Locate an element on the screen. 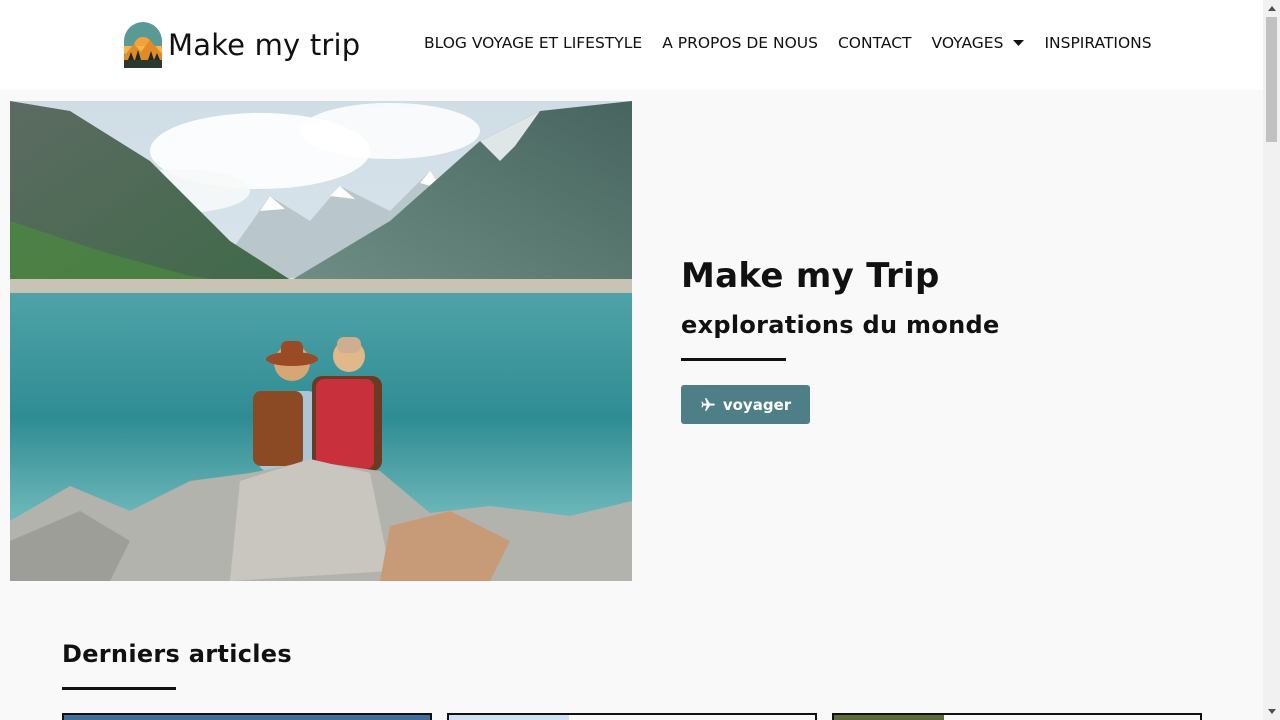 Image resolution: width=1280 pixels, height=720 pixels. scroll-up-icon is located at coordinates (1271, 8).